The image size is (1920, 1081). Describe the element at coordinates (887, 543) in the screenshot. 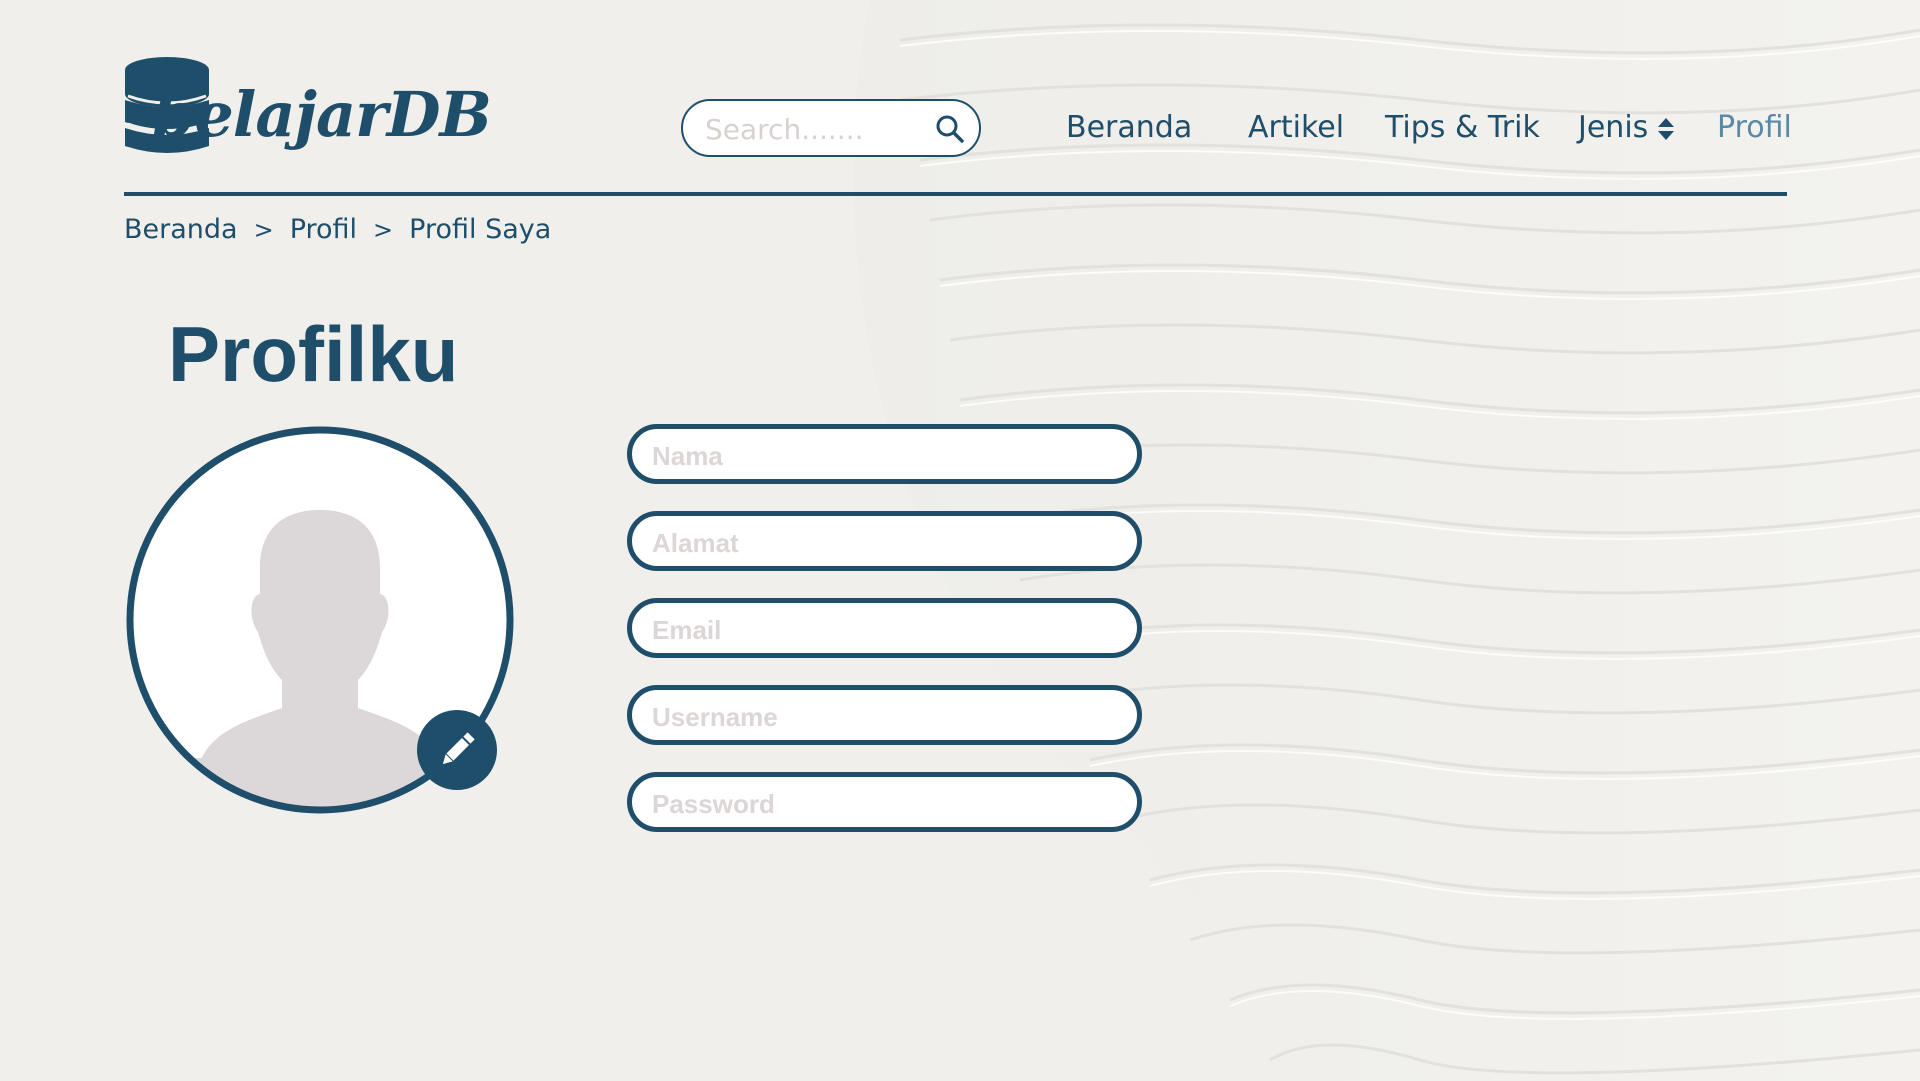

I see `alamat-input` at that location.